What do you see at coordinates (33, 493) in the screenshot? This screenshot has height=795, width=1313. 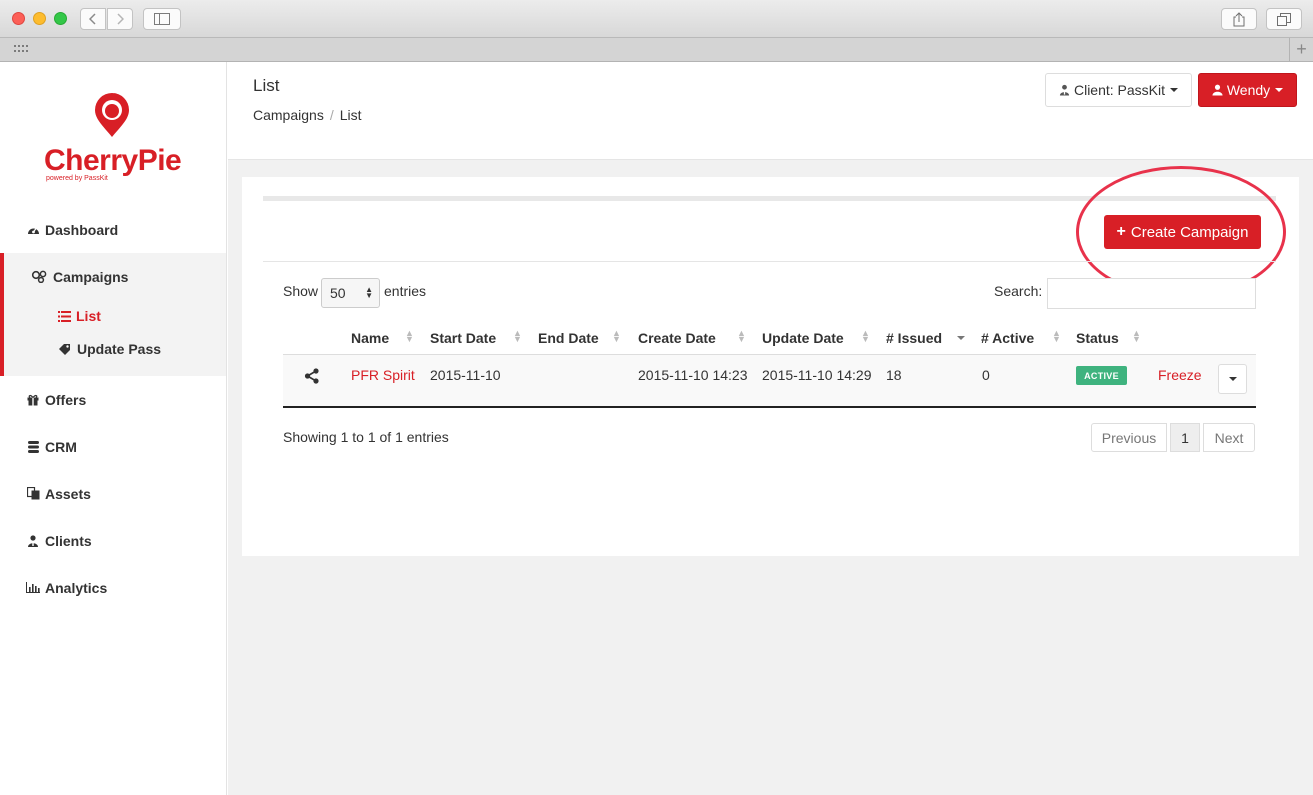 I see `files-icon` at bounding box center [33, 493].